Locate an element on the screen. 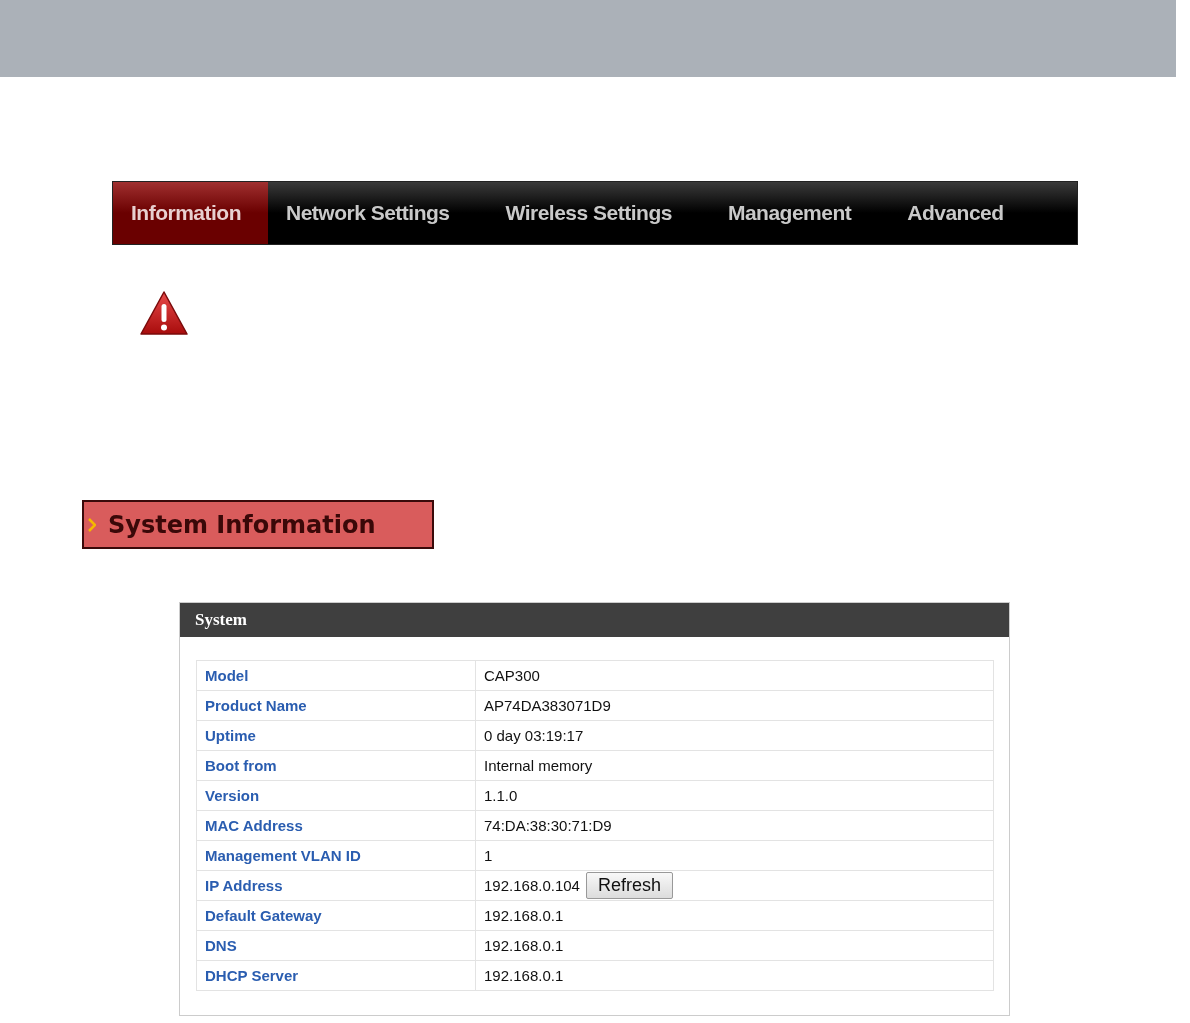  field-value: 1.1.0 is located at coordinates (501, 795).